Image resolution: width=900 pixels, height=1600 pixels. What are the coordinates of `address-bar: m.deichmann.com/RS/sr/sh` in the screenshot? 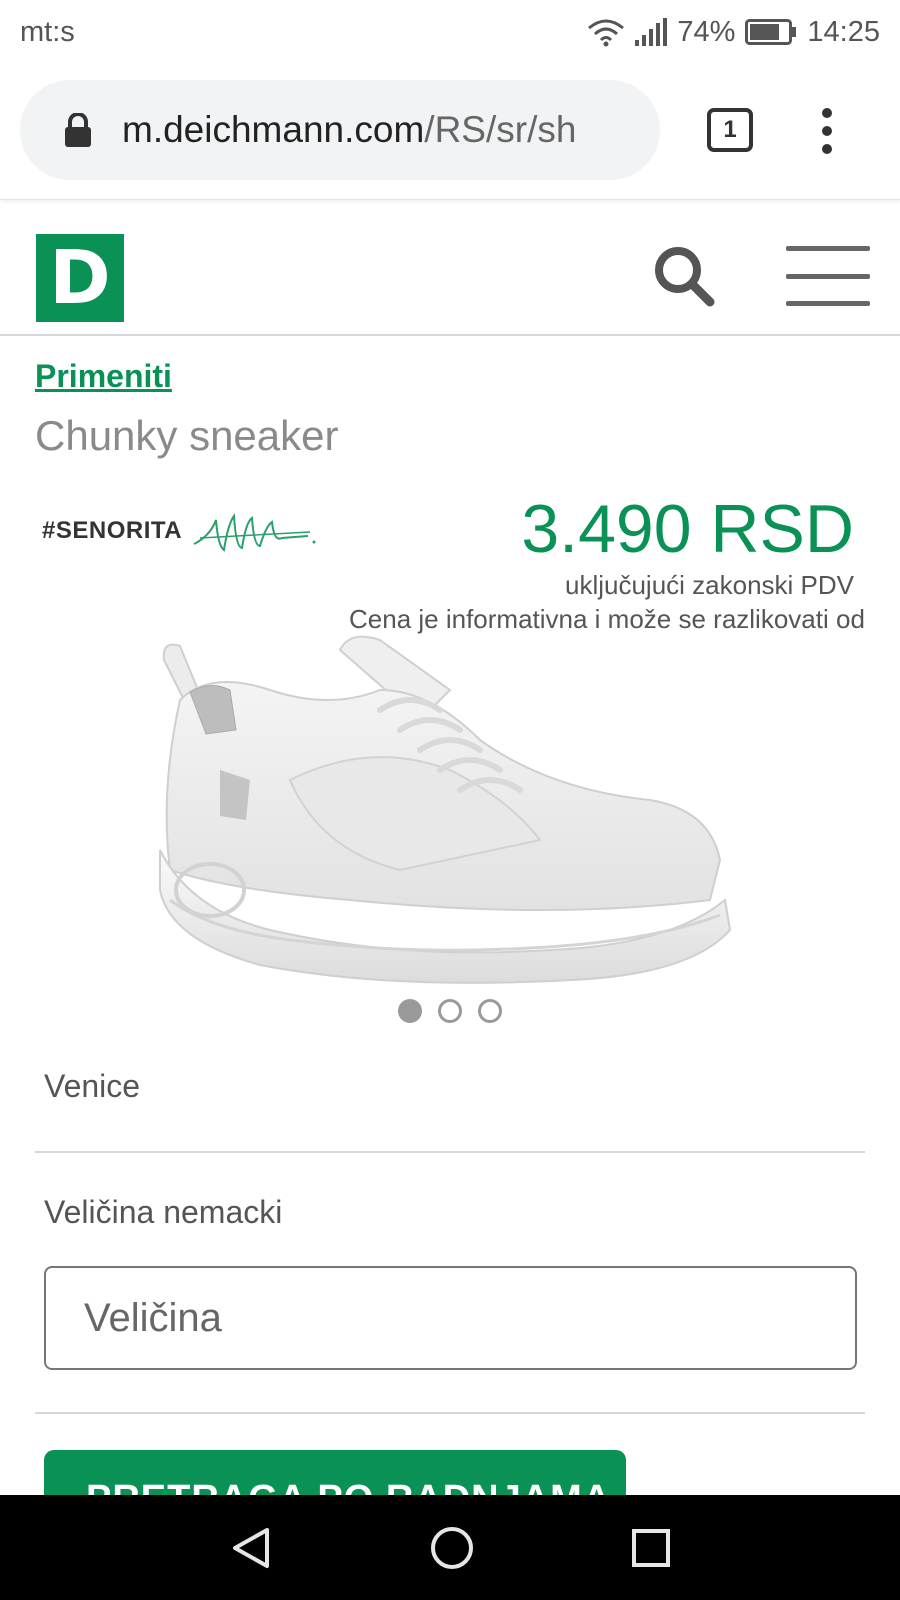 It's located at (340, 130).